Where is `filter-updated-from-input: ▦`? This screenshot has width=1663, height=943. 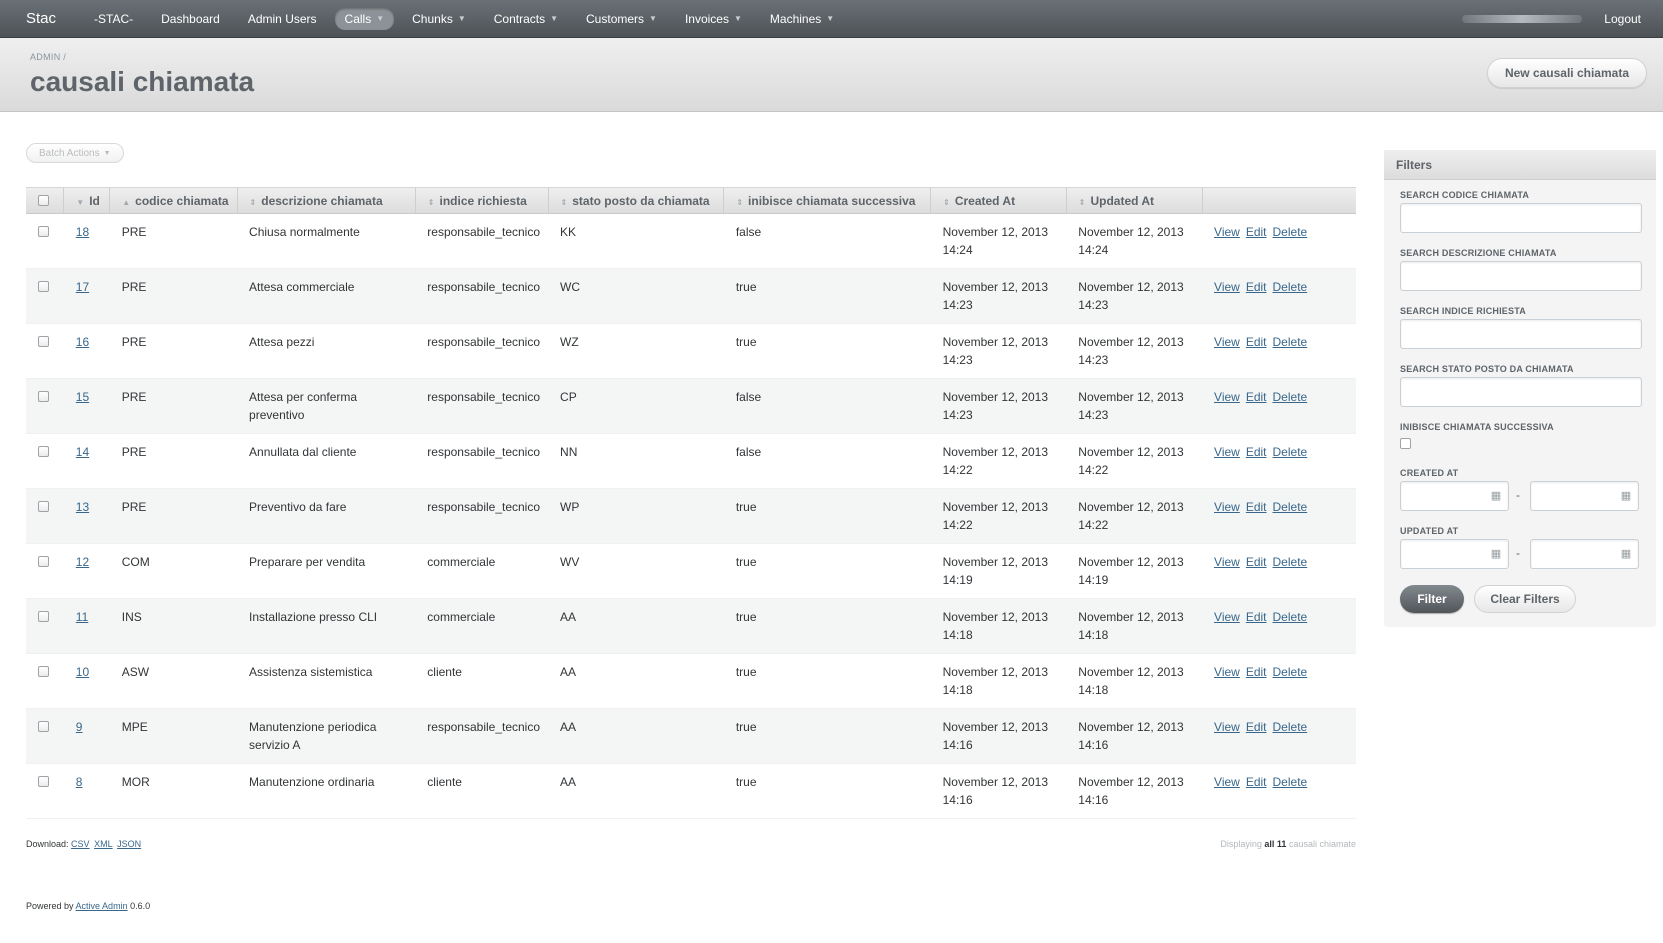 filter-updated-from-input: ▦ is located at coordinates (1454, 554).